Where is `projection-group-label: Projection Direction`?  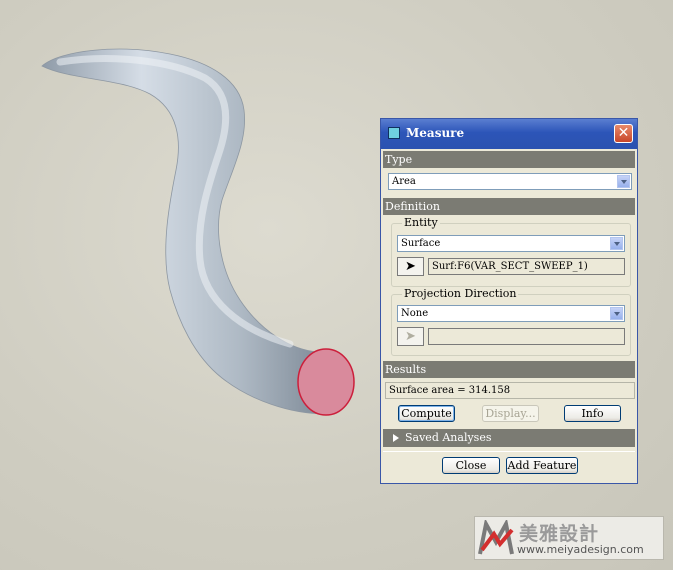 projection-group-label: Projection Direction is located at coordinates (460, 293).